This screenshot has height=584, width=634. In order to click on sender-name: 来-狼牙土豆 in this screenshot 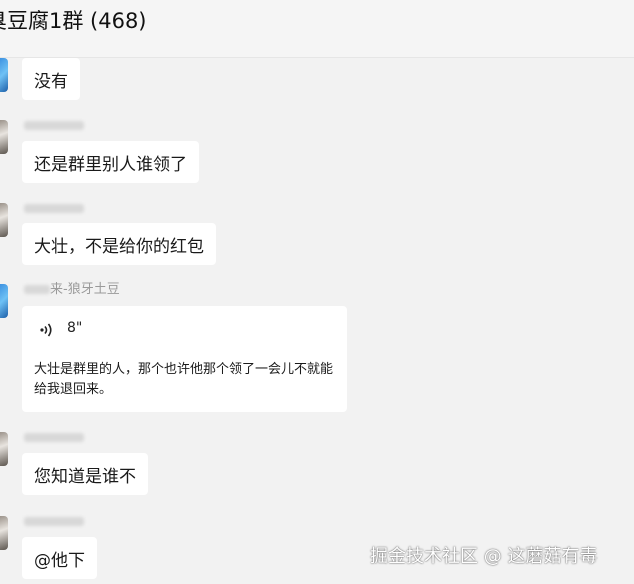, I will do `click(72, 290)`.